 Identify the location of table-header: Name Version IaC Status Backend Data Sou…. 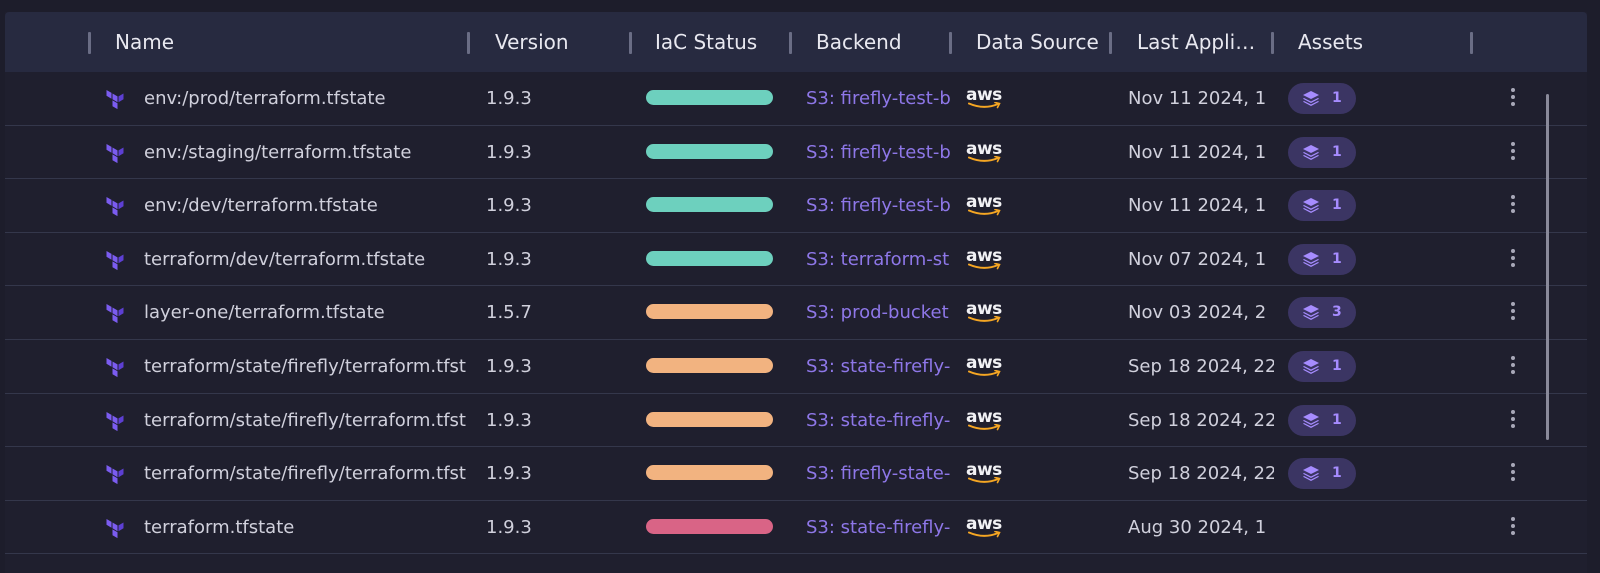
(796, 42).